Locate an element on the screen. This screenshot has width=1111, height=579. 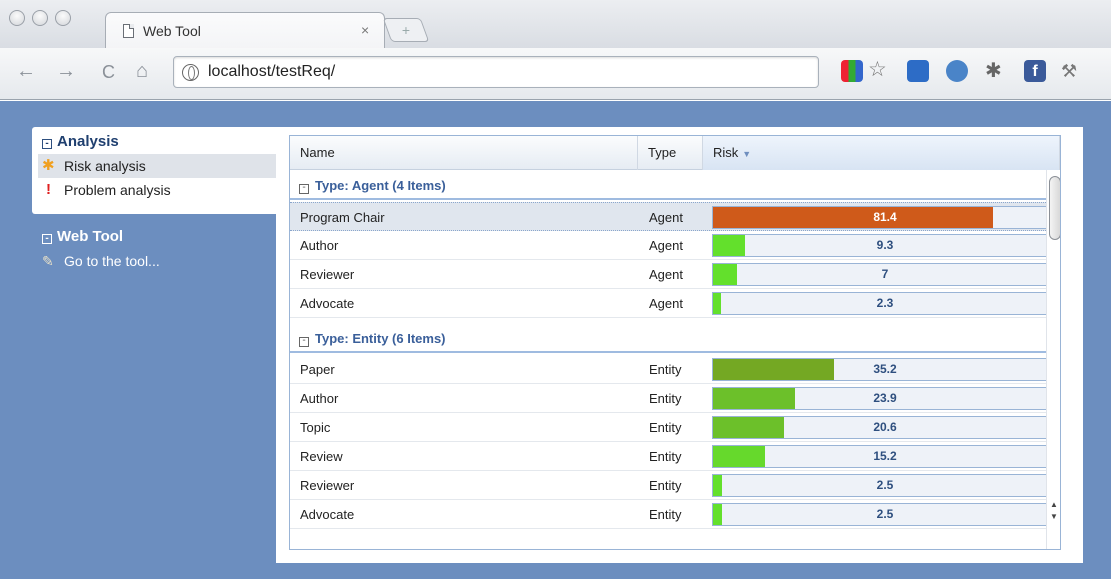
new-tab-button: + is located at coordinates (406, 30).